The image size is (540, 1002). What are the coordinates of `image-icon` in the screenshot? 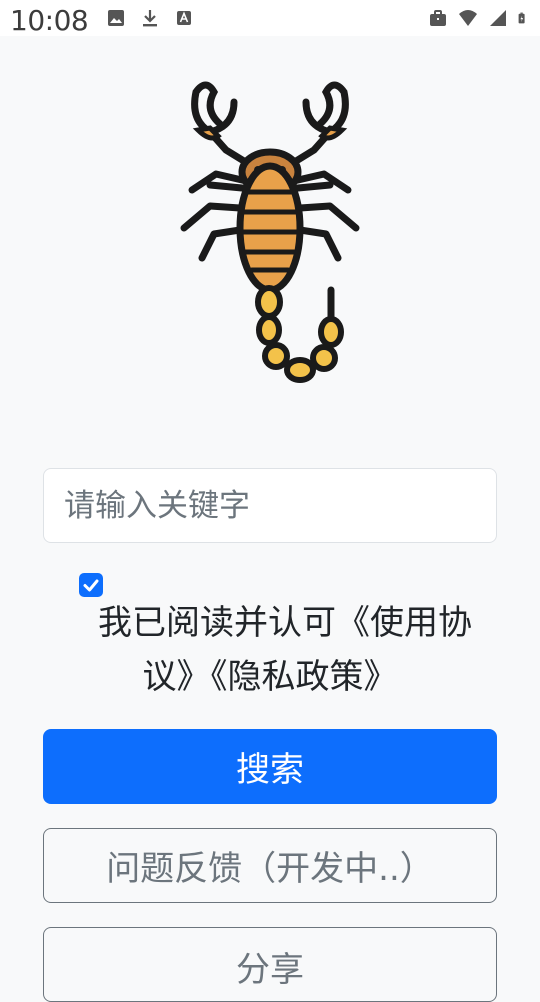 It's located at (116, 18).